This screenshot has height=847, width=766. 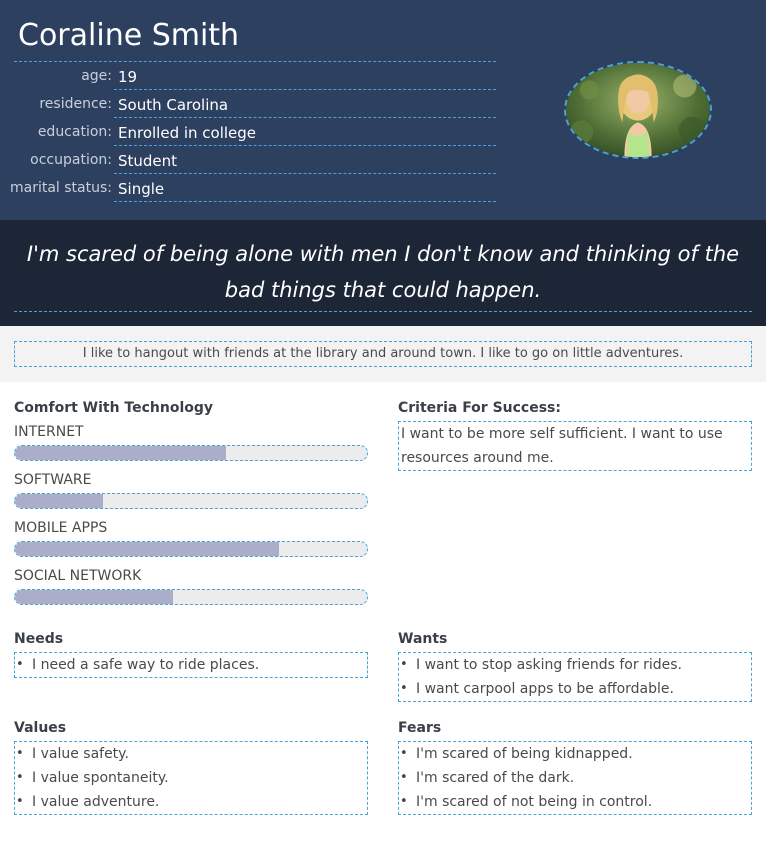 I want to click on avatar-photo, so click(x=638, y=110).